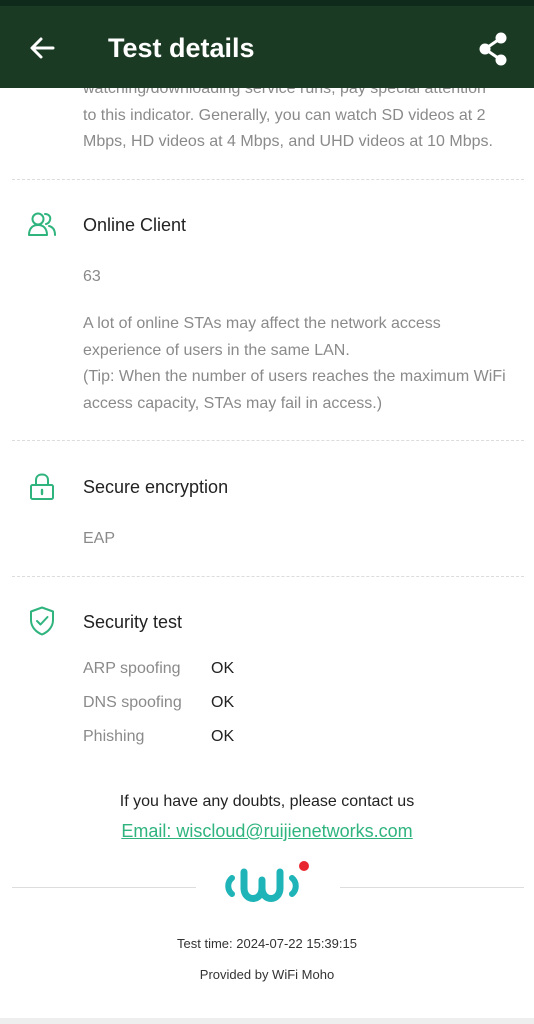 Image resolution: width=534 pixels, height=1024 pixels. Describe the element at coordinates (133, 622) in the screenshot. I see `security-test-title: Security test` at that location.